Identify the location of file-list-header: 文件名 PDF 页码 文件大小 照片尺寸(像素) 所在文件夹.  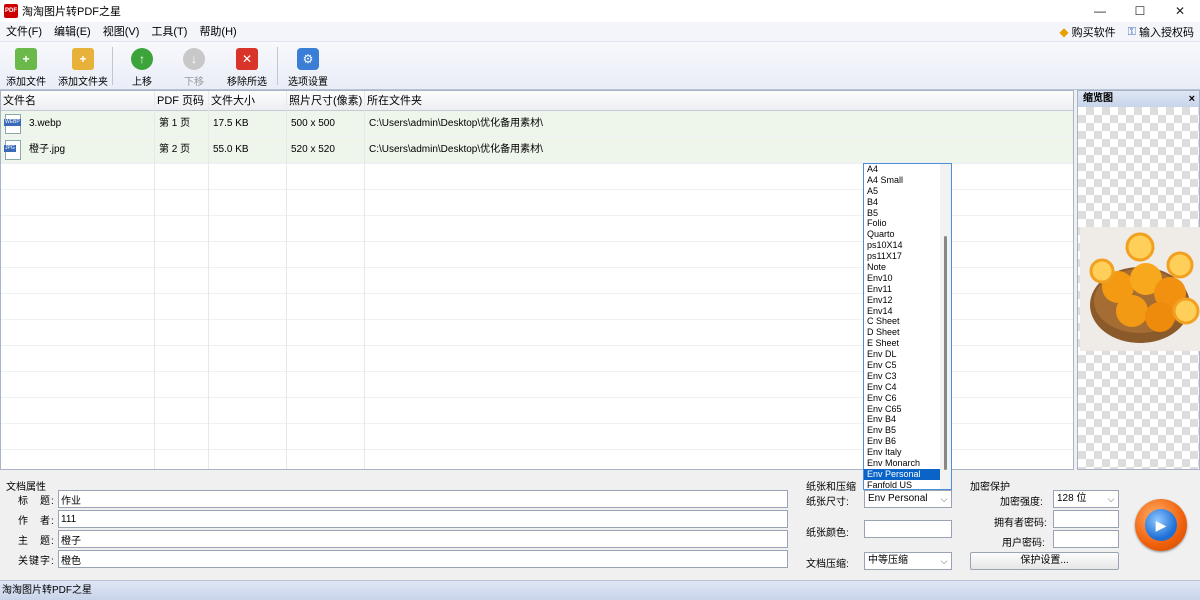
(537, 101).